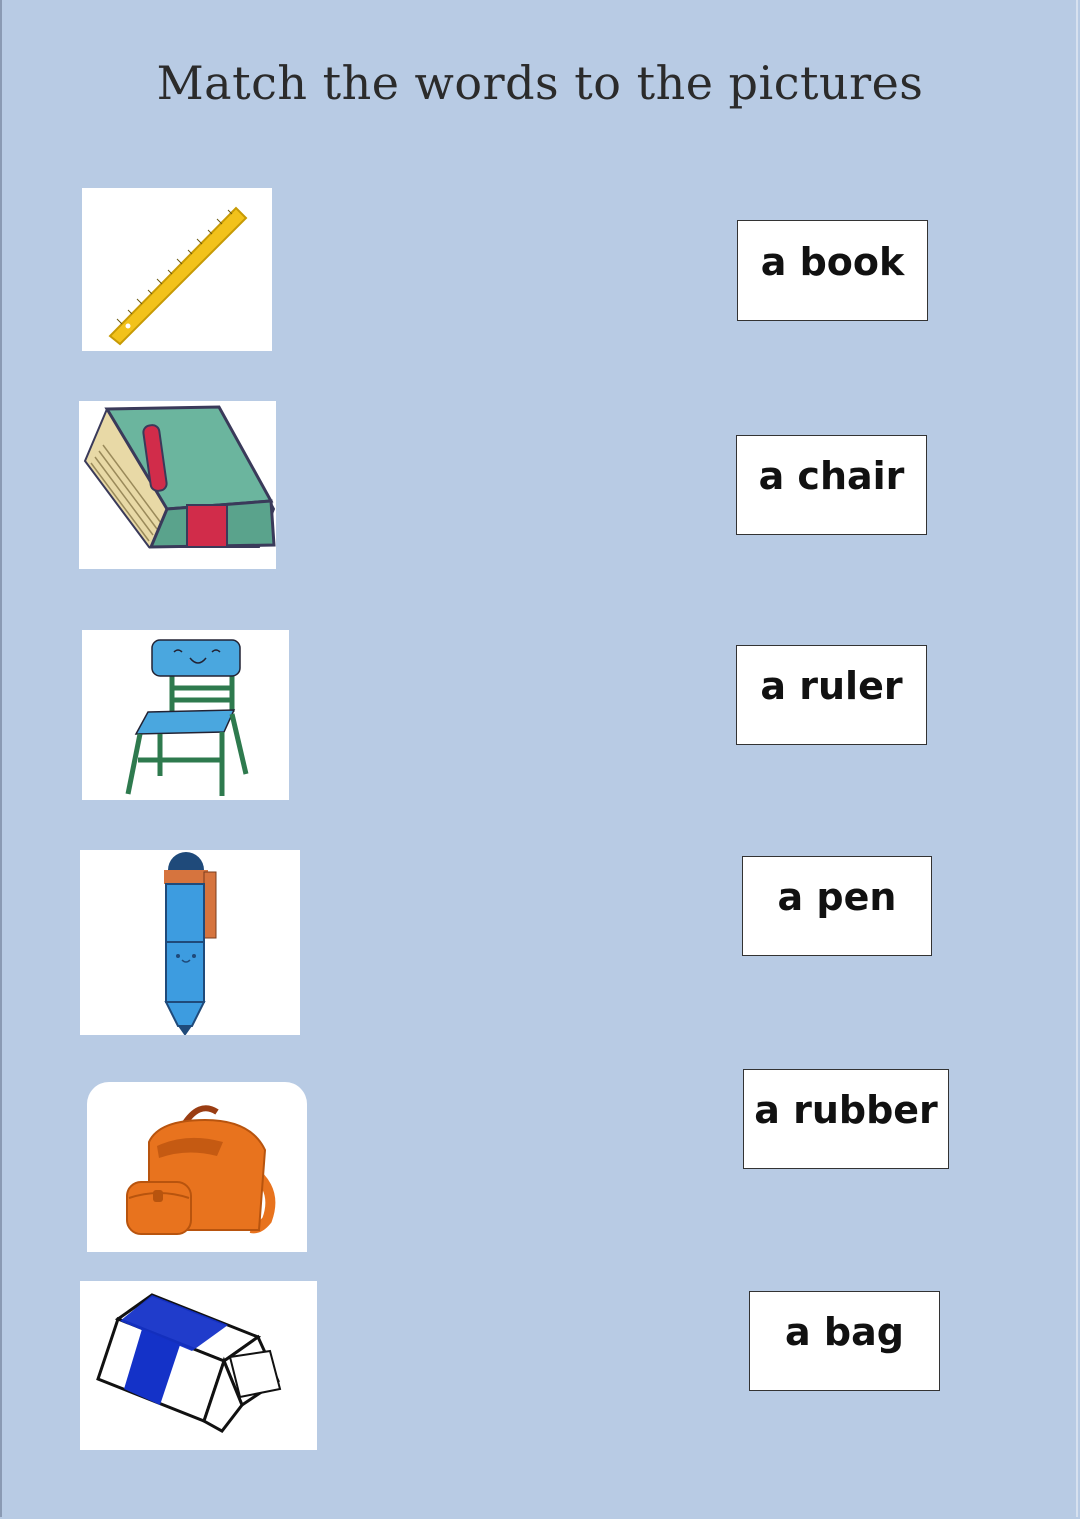  What do you see at coordinates (179, 477) in the screenshot?
I see `book-icon` at bounding box center [179, 477].